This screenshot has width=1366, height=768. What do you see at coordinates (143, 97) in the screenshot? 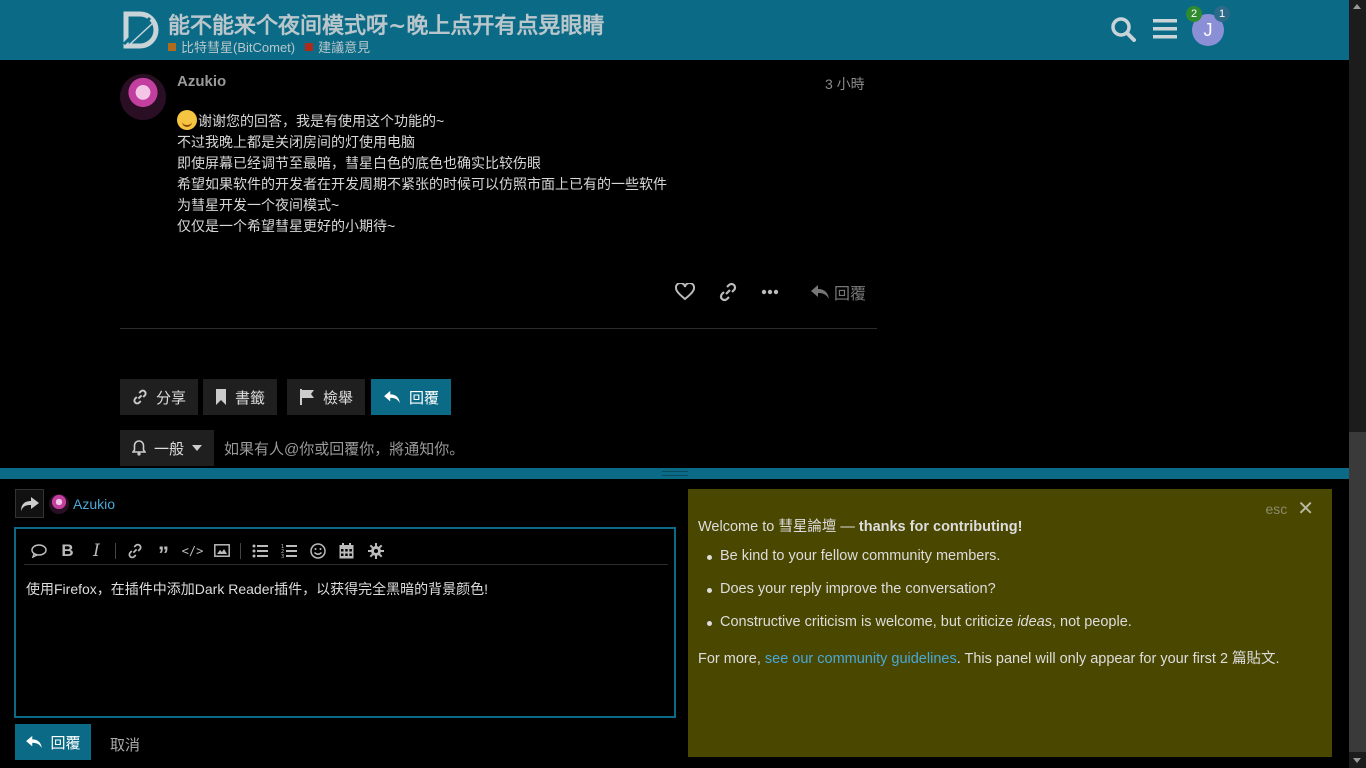
I see `post-author-avatar` at bounding box center [143, 97].